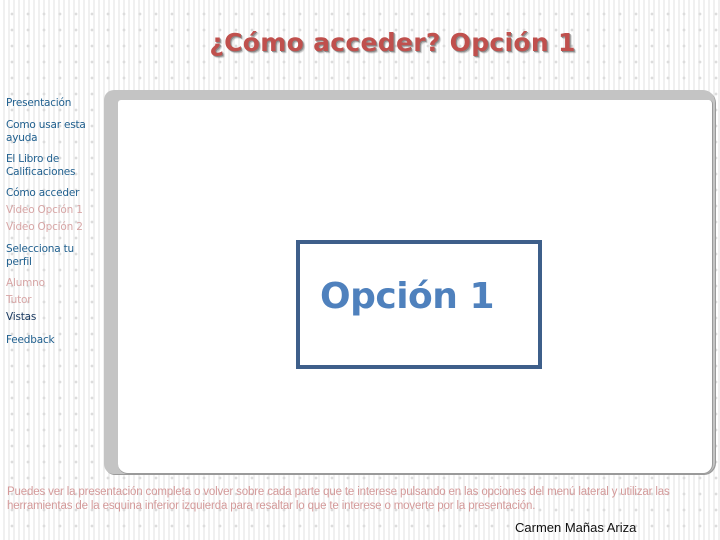  What do you see at coordinates (55, 300) in the screenshot?
I see `sidebar-item-tutor: Tutor` at bounding box center [55, 300].